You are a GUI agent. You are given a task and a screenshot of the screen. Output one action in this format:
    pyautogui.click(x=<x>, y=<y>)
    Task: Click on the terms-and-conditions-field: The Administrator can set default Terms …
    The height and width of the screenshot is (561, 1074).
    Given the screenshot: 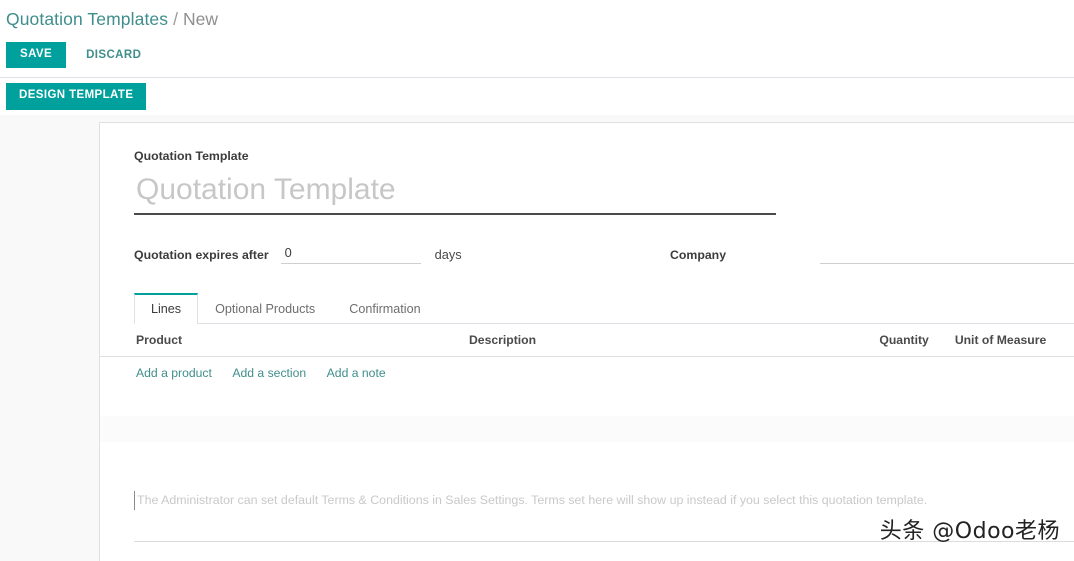 What is the action you would take?
    pyautogui.click(x=601, y=500)
    